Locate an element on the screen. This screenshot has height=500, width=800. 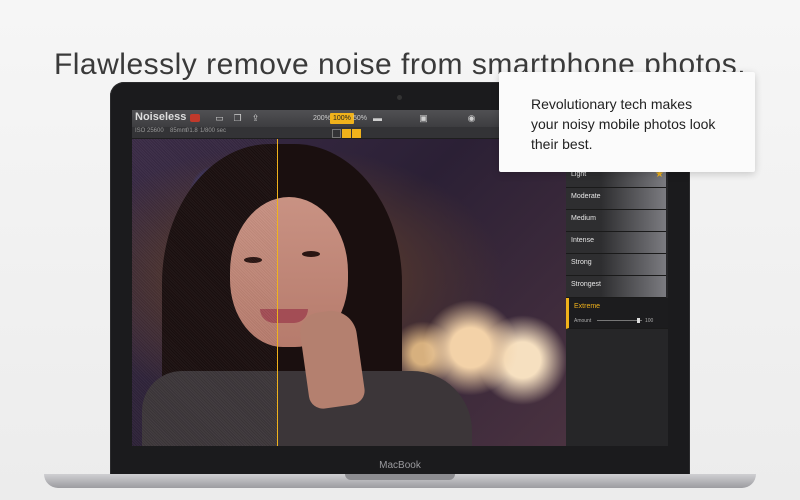
photo-eye-right is located at coordinates (311, 254).